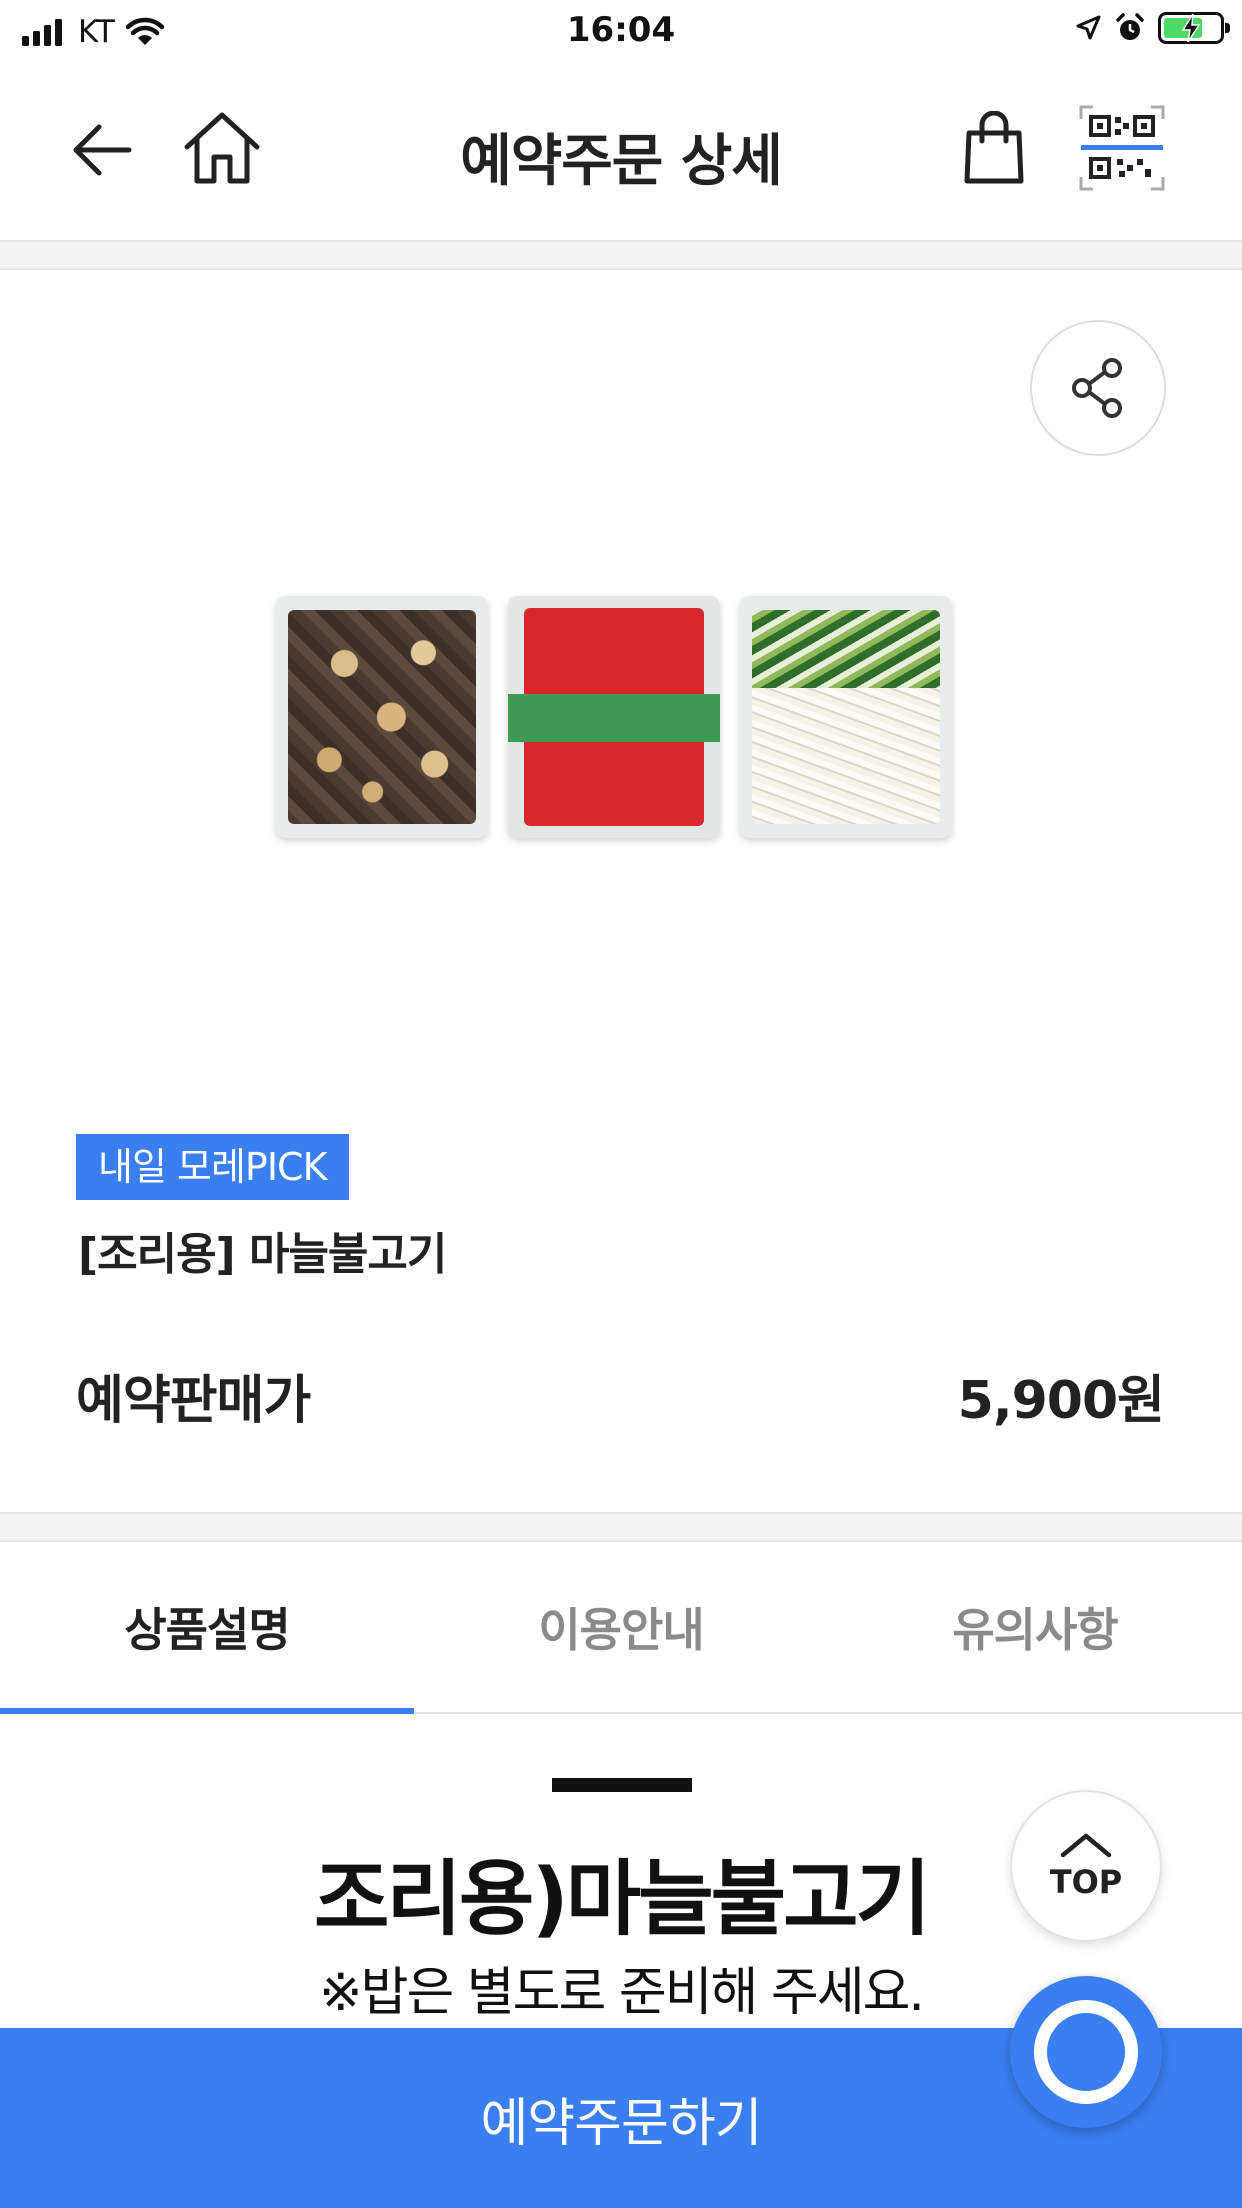 This screenshot has width=1242, height=2208. Describe the element at coordinates (382, 717) in the screenshot. I see `meat-tray-image` at that location.